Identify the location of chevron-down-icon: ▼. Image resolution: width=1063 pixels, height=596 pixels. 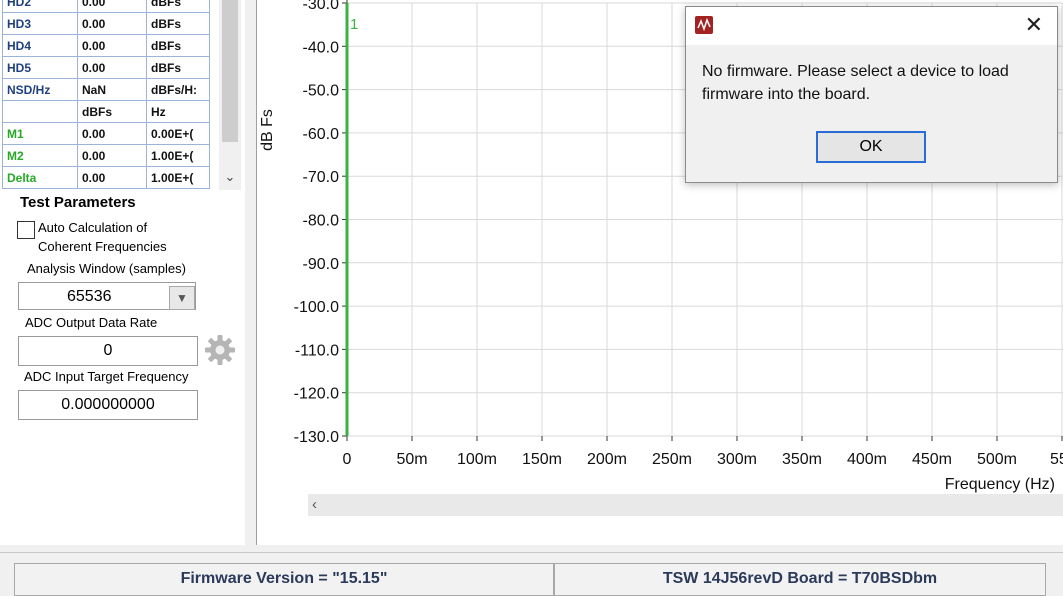
(182, 298).